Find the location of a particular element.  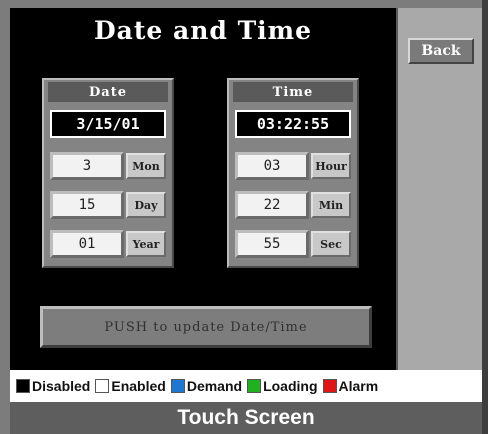

minute-input: 22 is located at coordinates (272, 205).